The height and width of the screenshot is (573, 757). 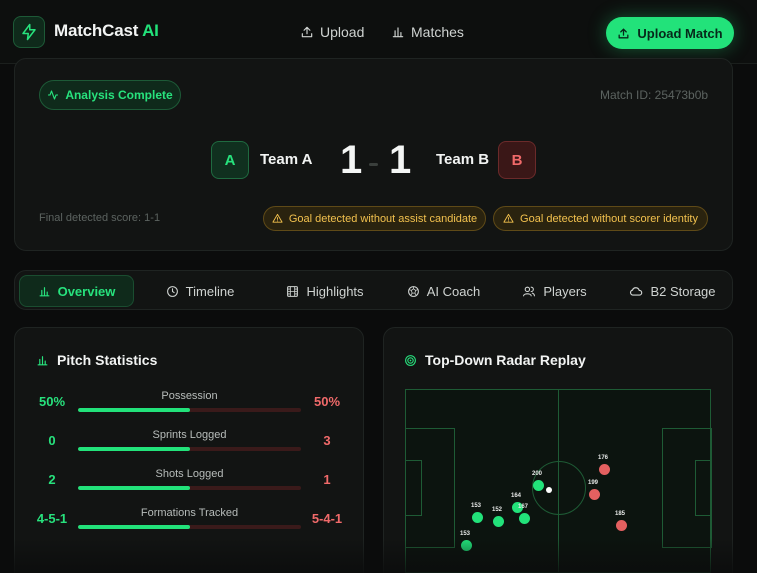 What do you see at coordinates (373, 164) in the screenshot?
I see `score-separator` at bounding box center [373, 164].